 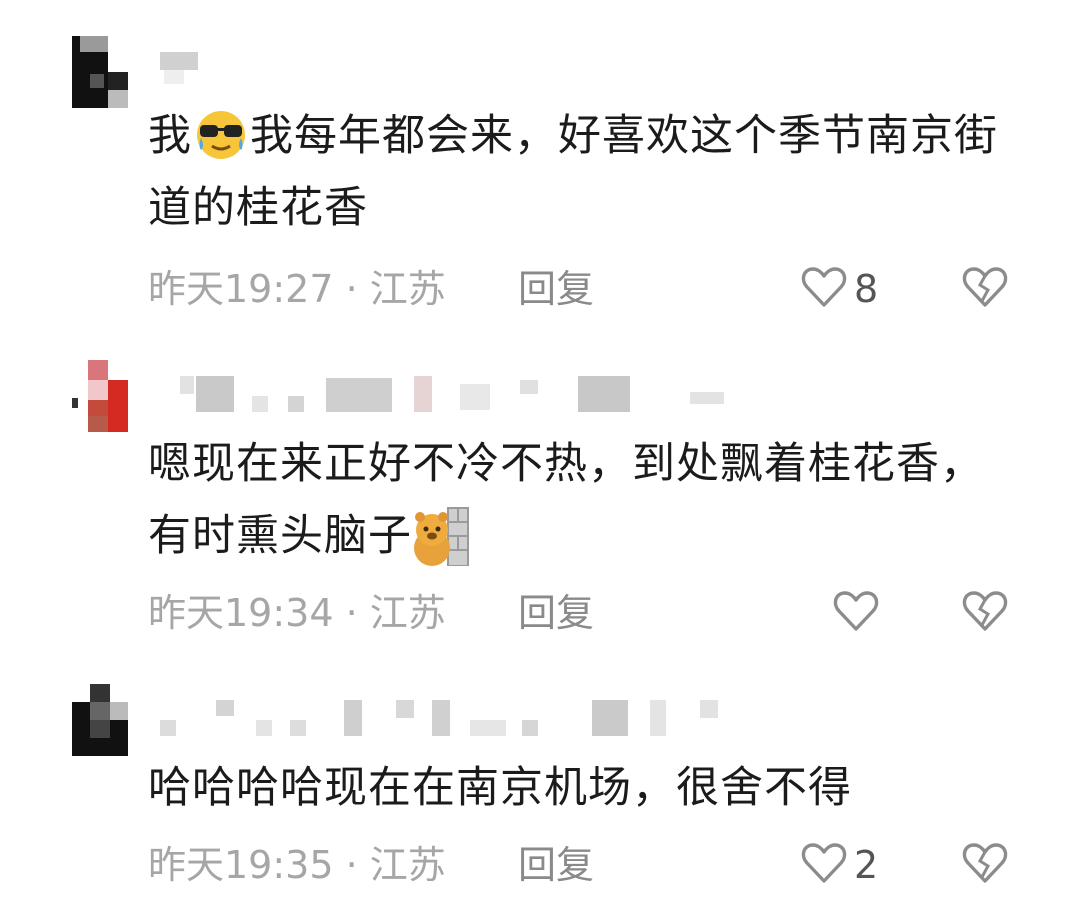 I want to click on timestamp: 昨天19:35, so click(x=241, y=865).